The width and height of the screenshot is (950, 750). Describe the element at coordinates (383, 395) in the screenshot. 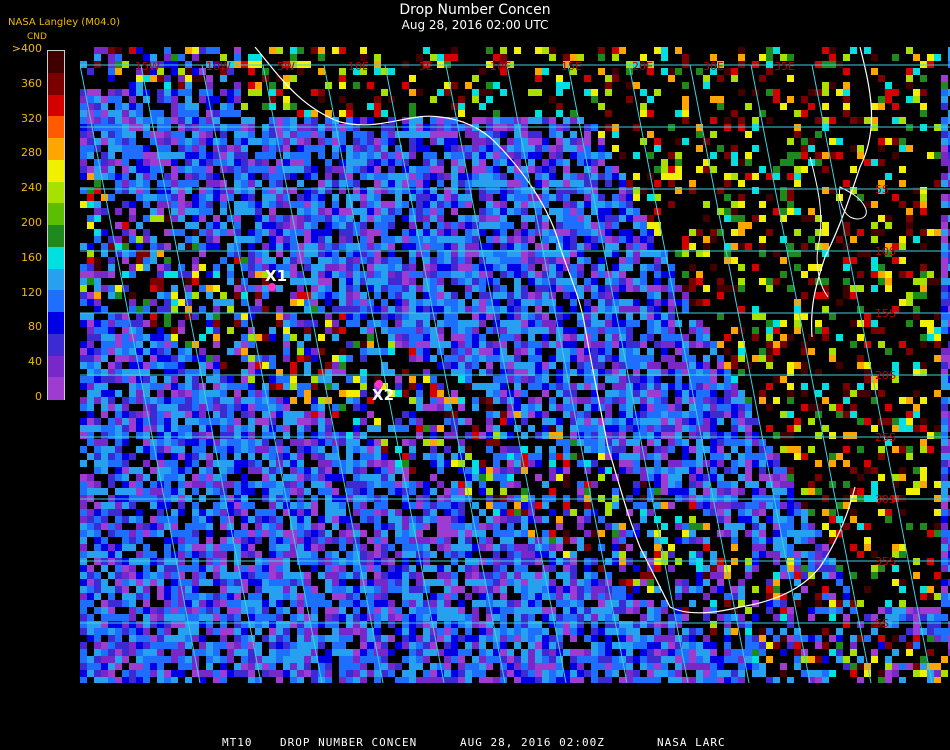

I see `marker-label: X2` at that location.